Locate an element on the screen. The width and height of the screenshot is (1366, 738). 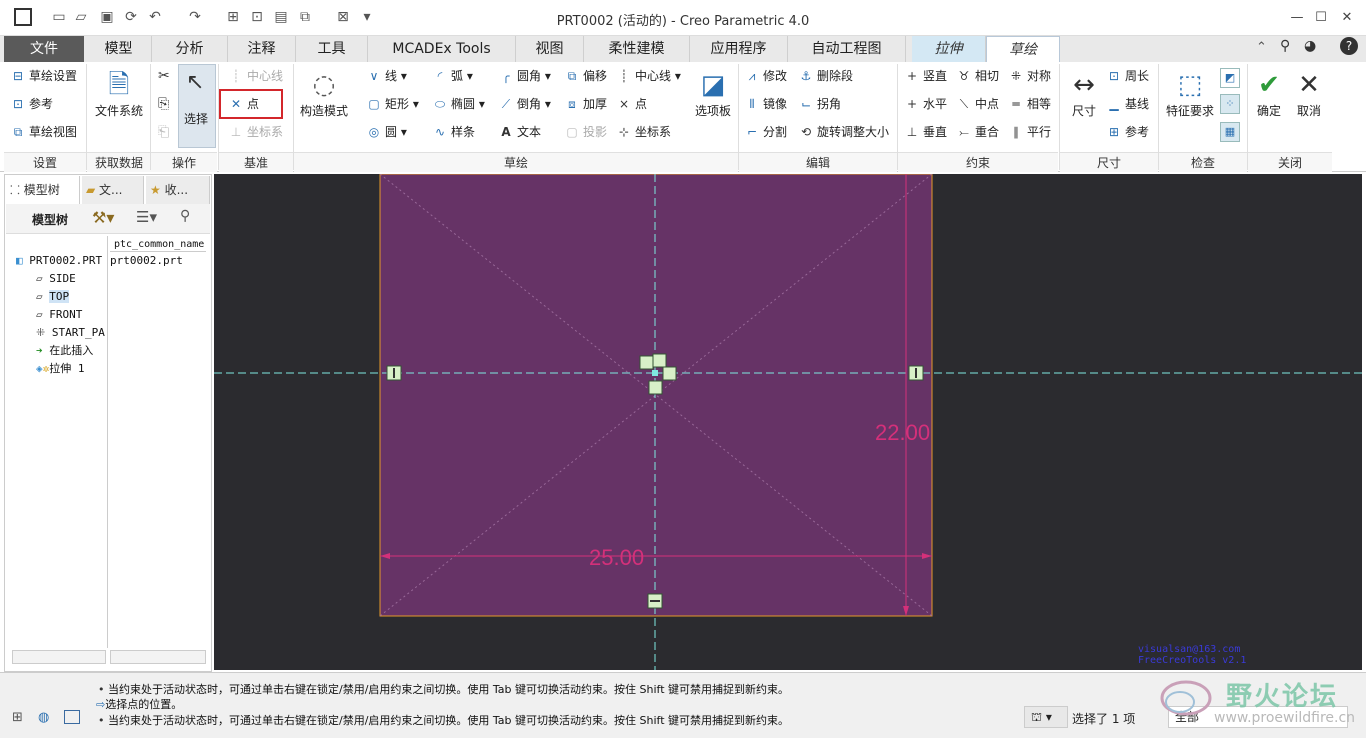
tree-item-insert-here: ➔ 在此插入 is located at coordinates (64, 351).